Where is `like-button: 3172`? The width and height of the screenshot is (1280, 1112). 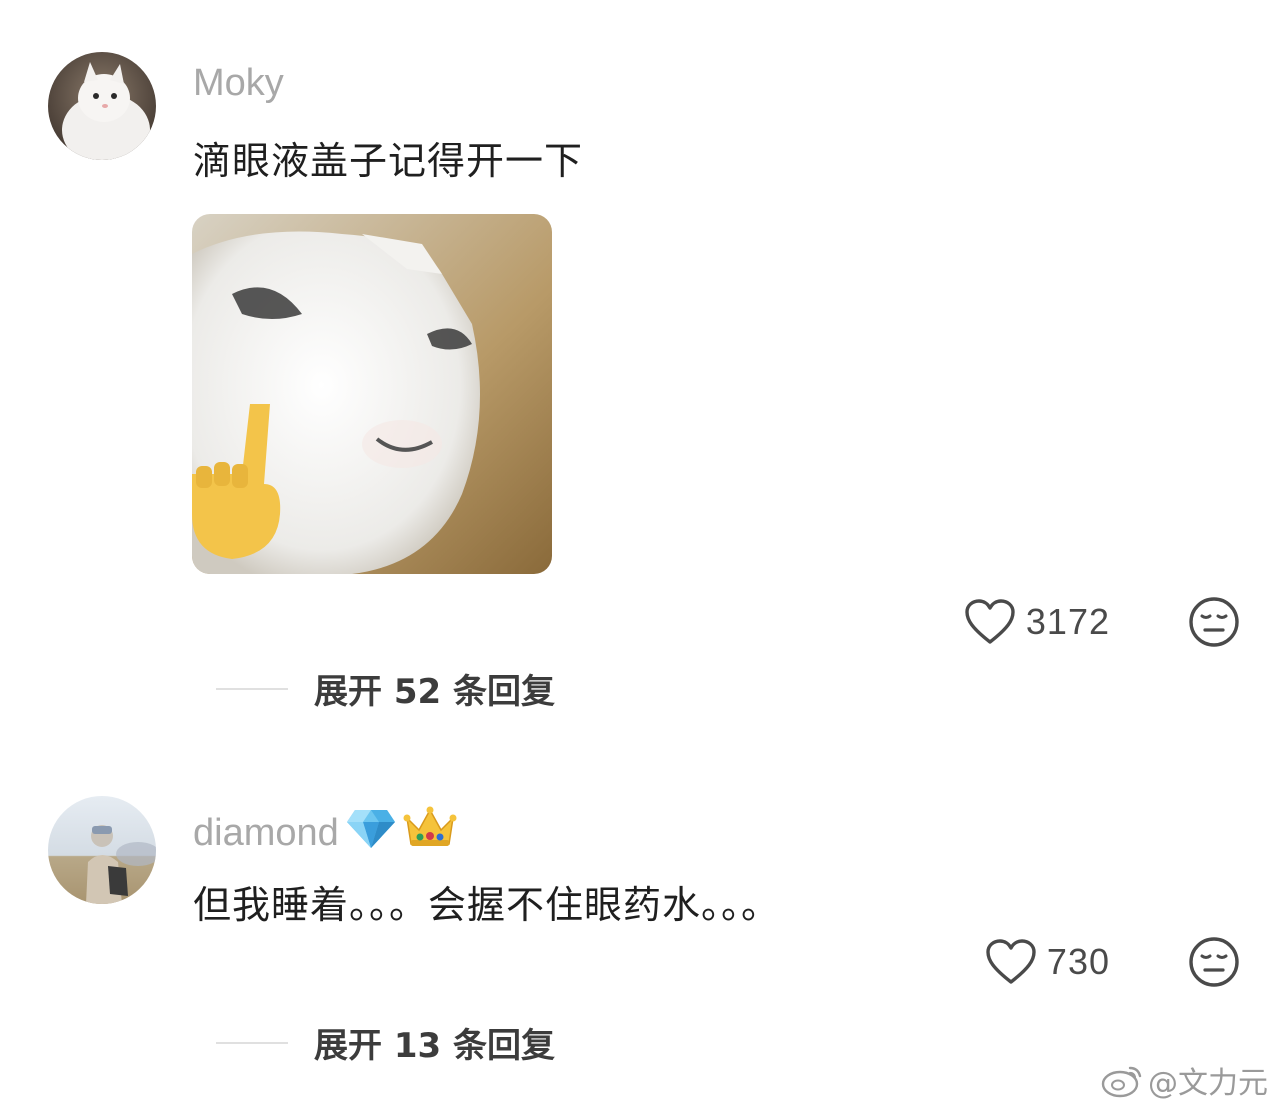
like-button: 3172 is located at coordinates (1037, 622).